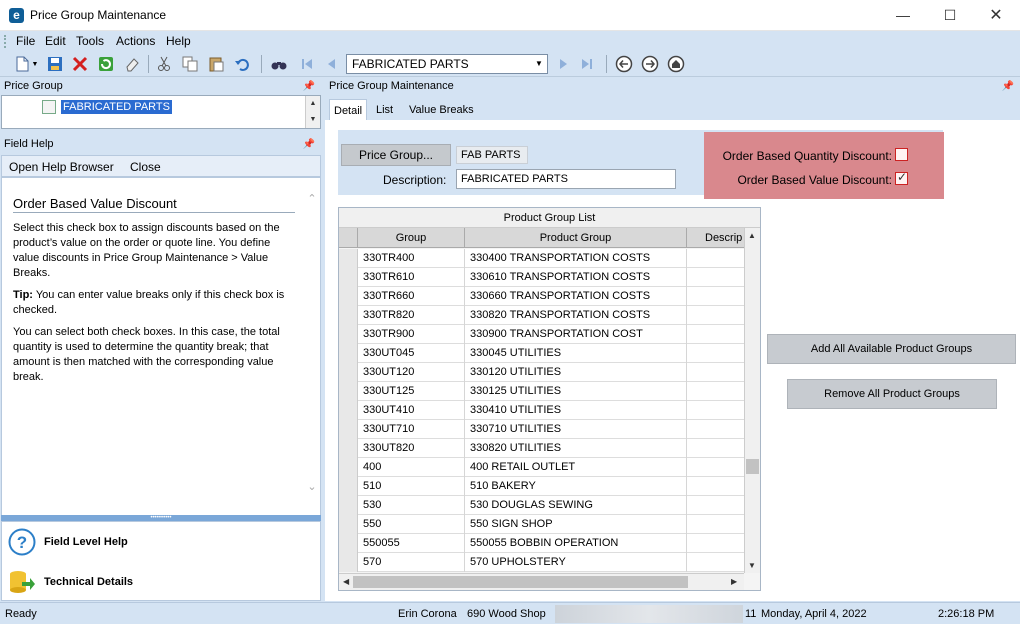  What do you see at coordinates (411, 467) in the screenshot?
I see `cell-group: 400` at bounding box center [411, 467].